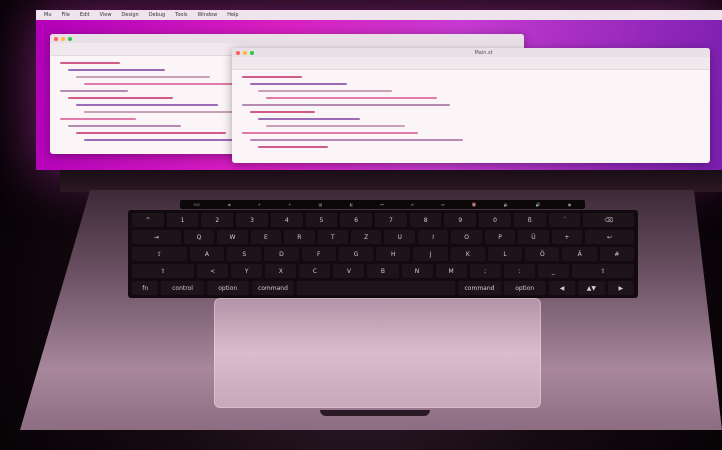 The width and height of the screenshot is (722, 450). Describe the element at coordinates (609, 220) in the screenshot. I see `key: ⌫` at that location.